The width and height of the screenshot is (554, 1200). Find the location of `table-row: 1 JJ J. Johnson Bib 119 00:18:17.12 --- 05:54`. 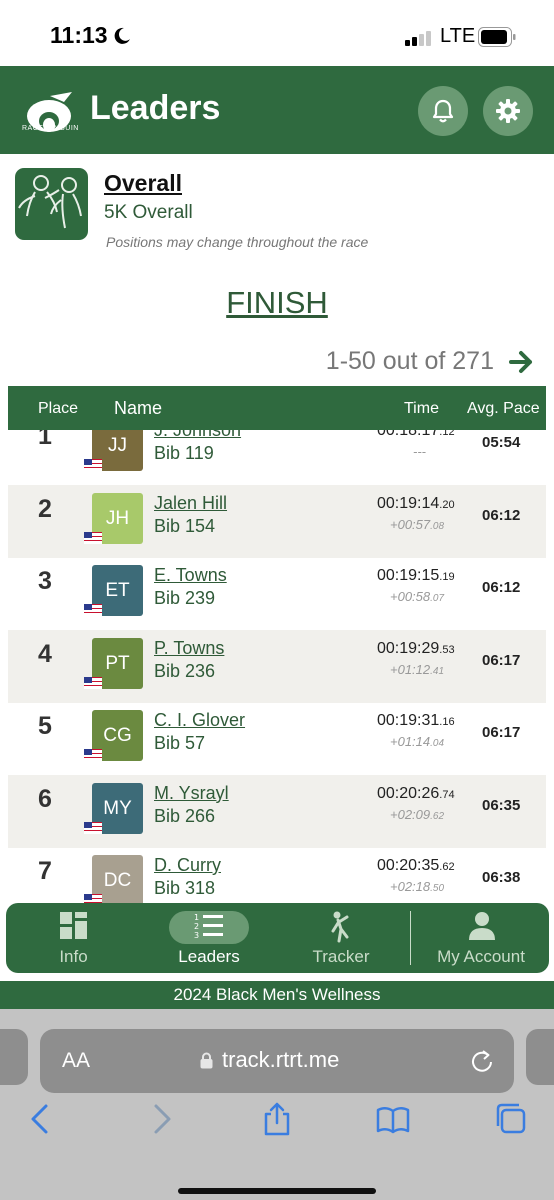

table-row: 1 JJ J. Johnson Bib 119 00:18:17.12 --- 05:54 is located at coordinates (277, 457).